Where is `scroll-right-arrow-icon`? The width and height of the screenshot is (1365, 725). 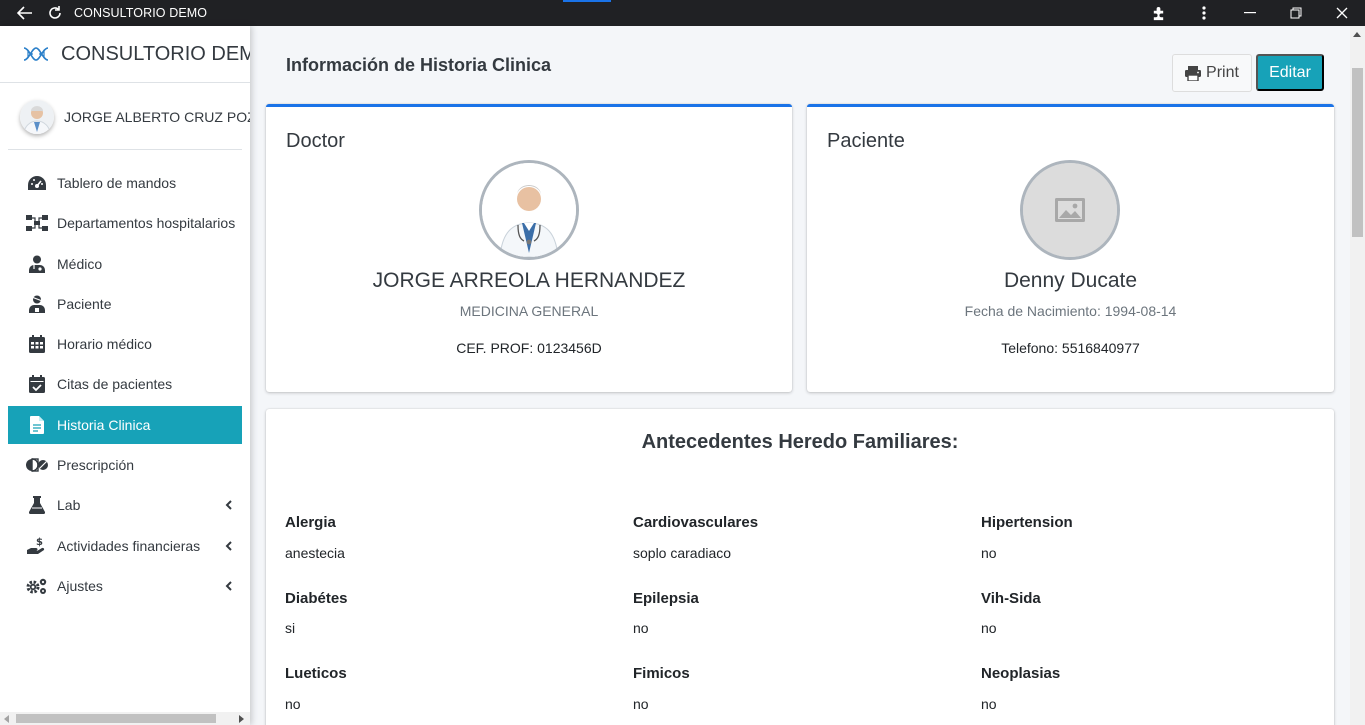 scroll-right-arrow-icon is located at coordinates (241, 719).